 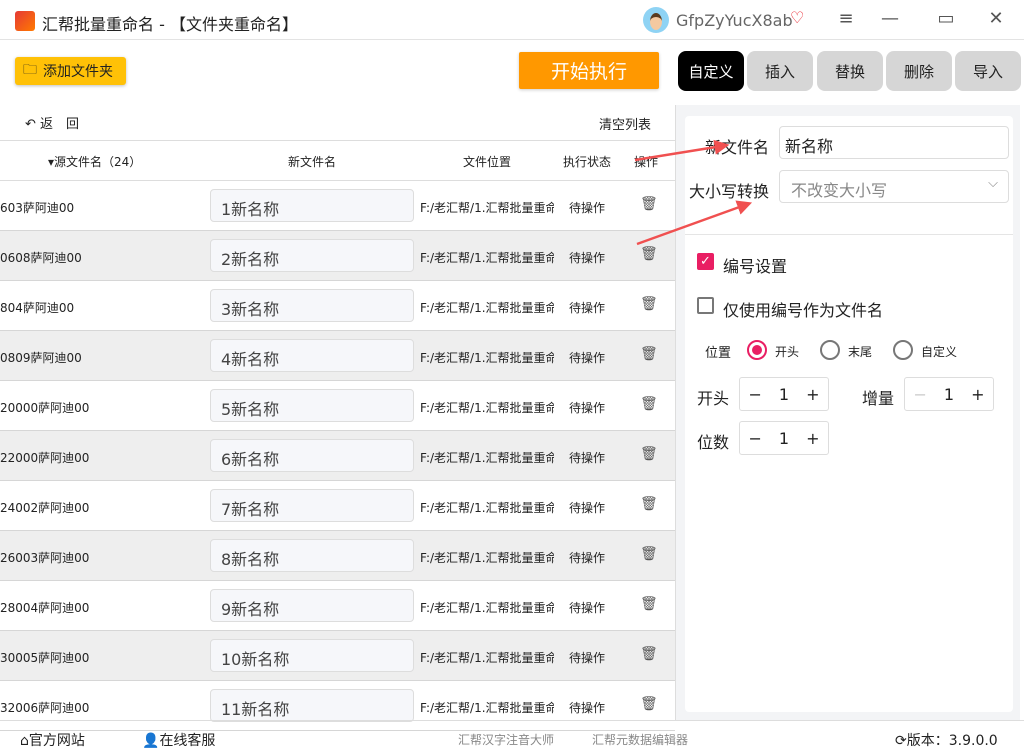 I want to click on maximize-icon: ▭, so click(x=946, y=18).